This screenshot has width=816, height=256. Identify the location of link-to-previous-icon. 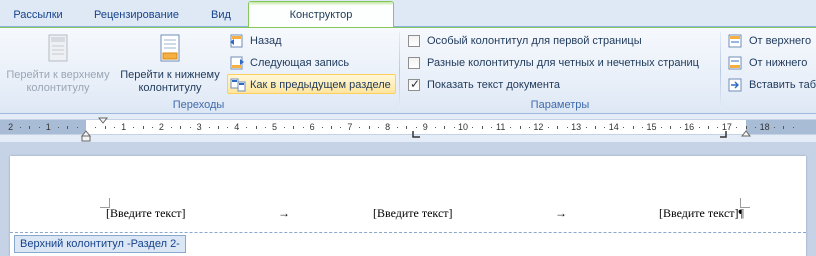
(238, 85).